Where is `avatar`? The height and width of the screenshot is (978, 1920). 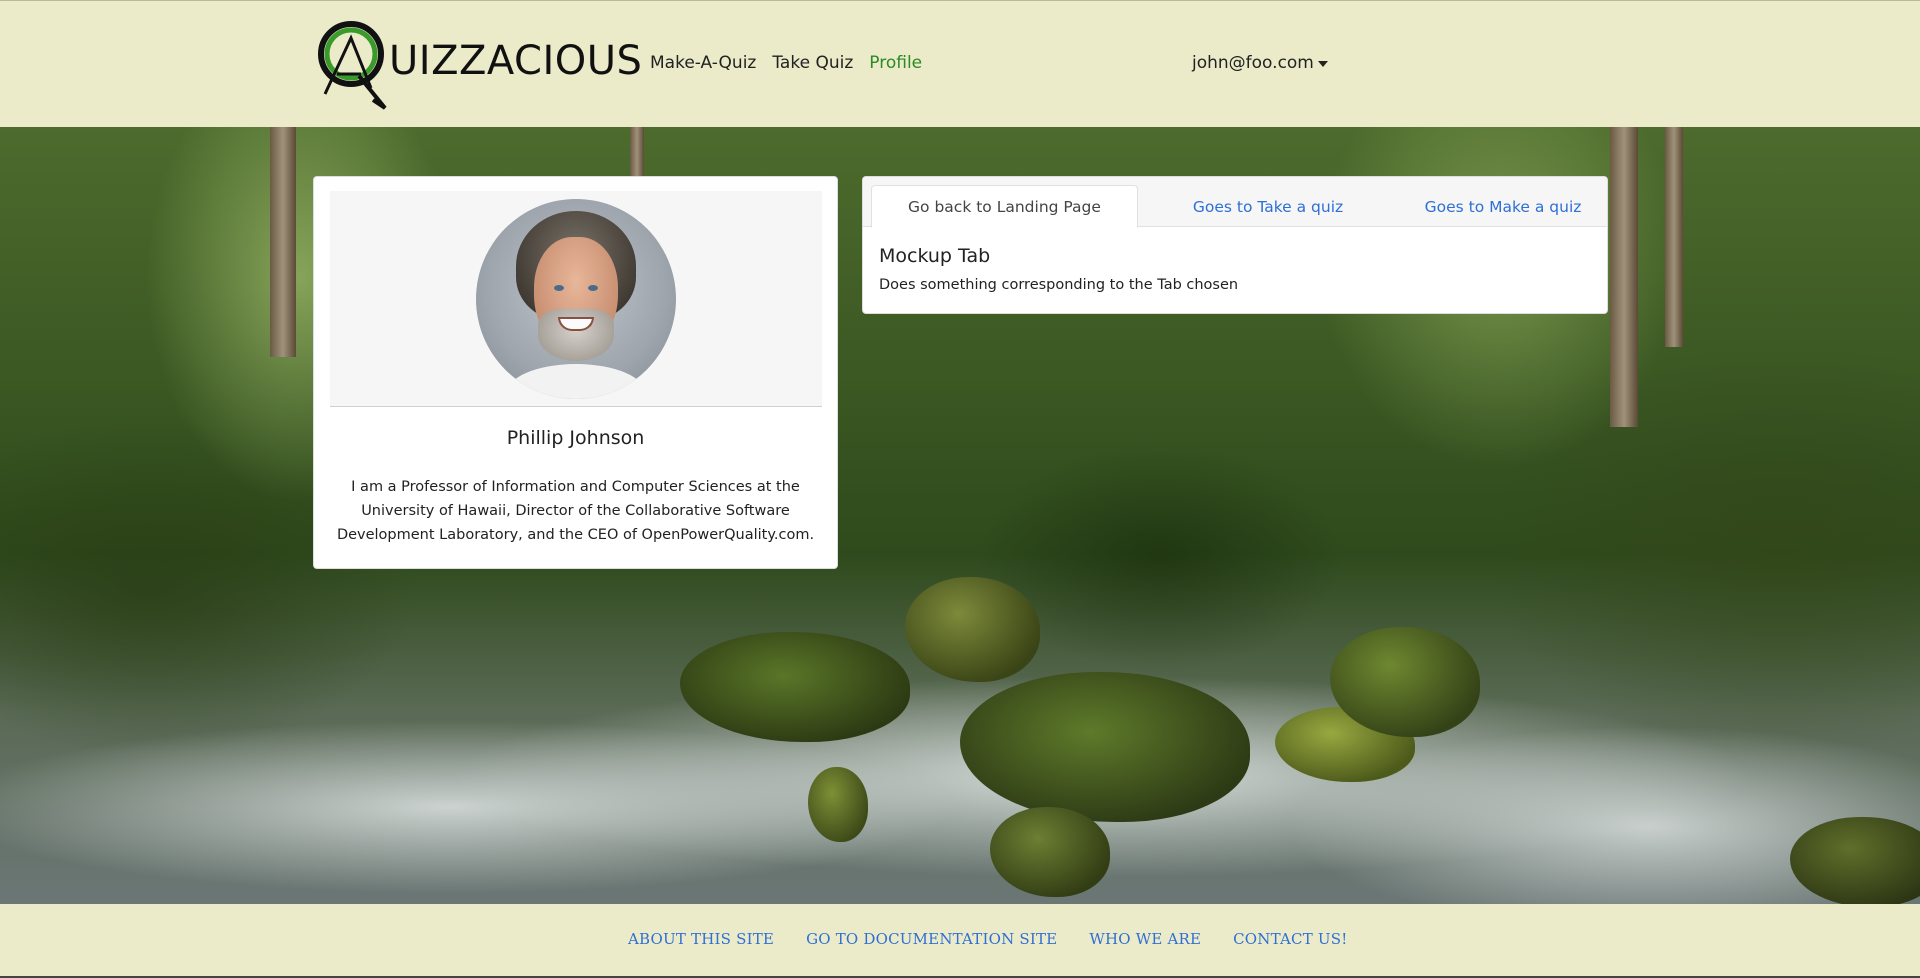
avatar is located at coordinates (576, 298).